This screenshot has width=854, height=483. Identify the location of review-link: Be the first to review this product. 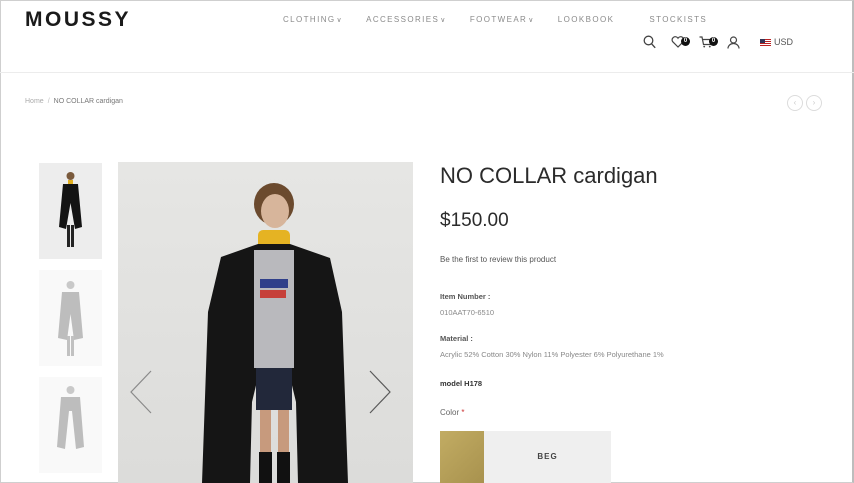
(498, 259).